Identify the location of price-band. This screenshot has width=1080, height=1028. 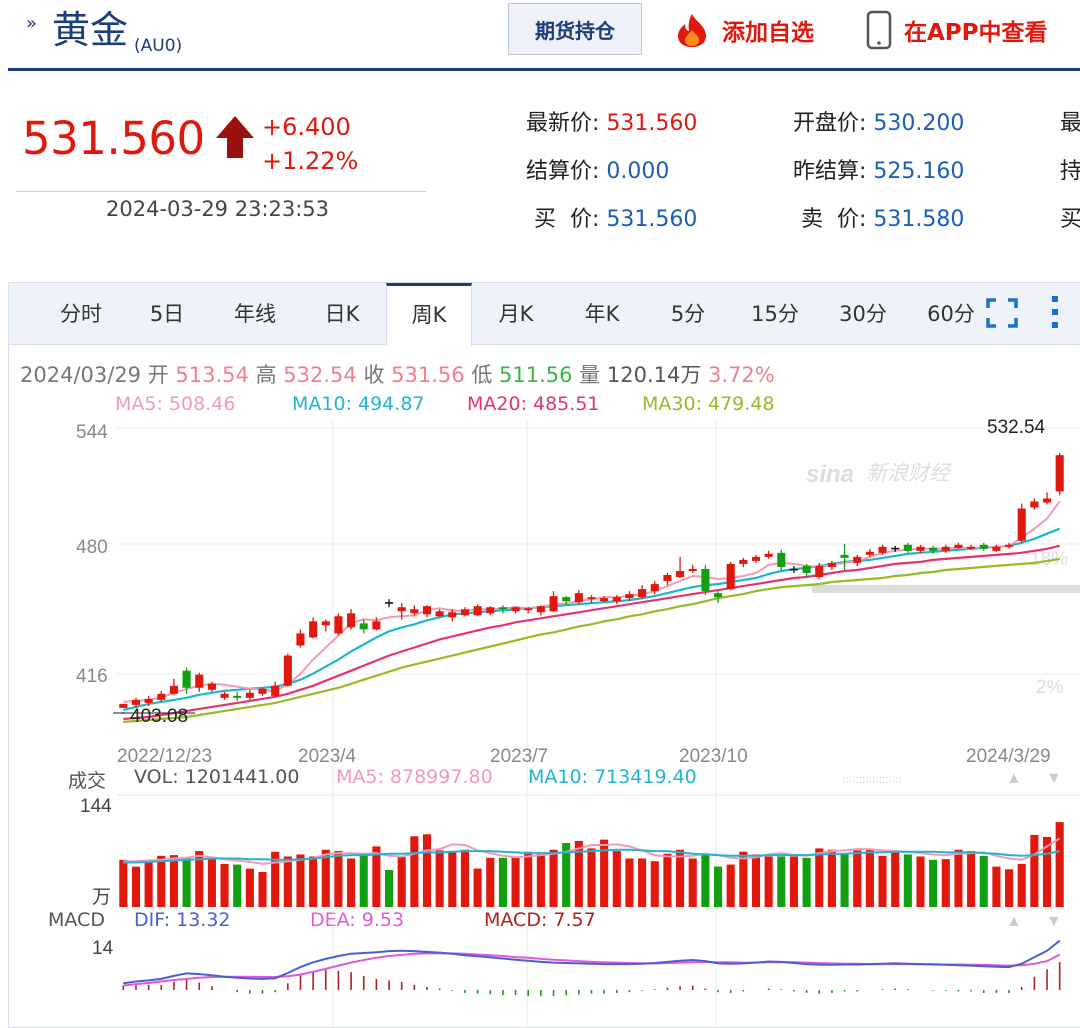
(946, 589).